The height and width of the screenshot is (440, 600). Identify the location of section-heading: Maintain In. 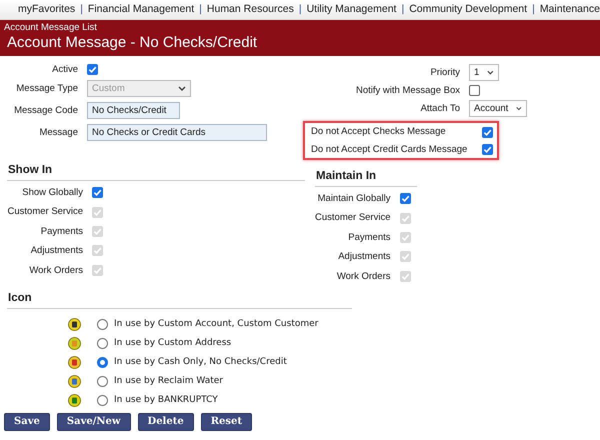
(366, 177).